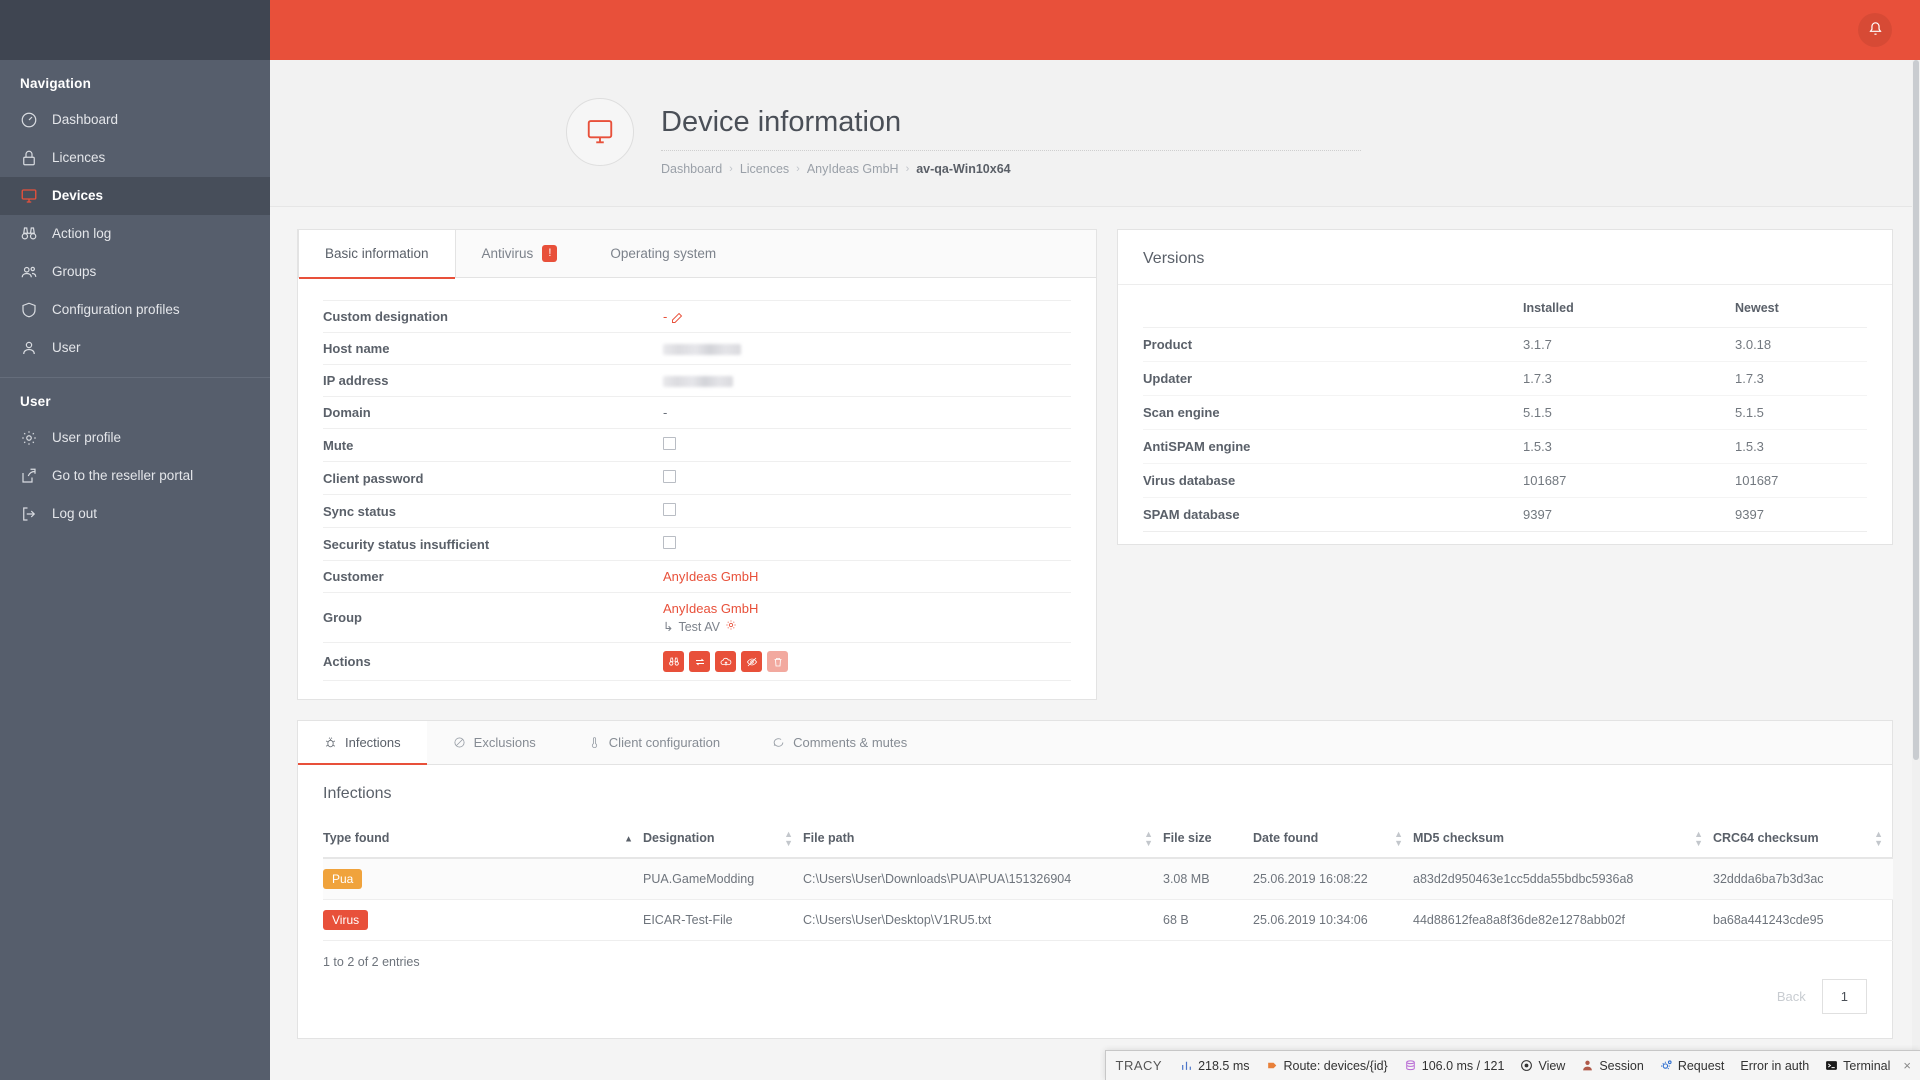  I want to click on tracy-item-request: Request, so click(1692, 1066).